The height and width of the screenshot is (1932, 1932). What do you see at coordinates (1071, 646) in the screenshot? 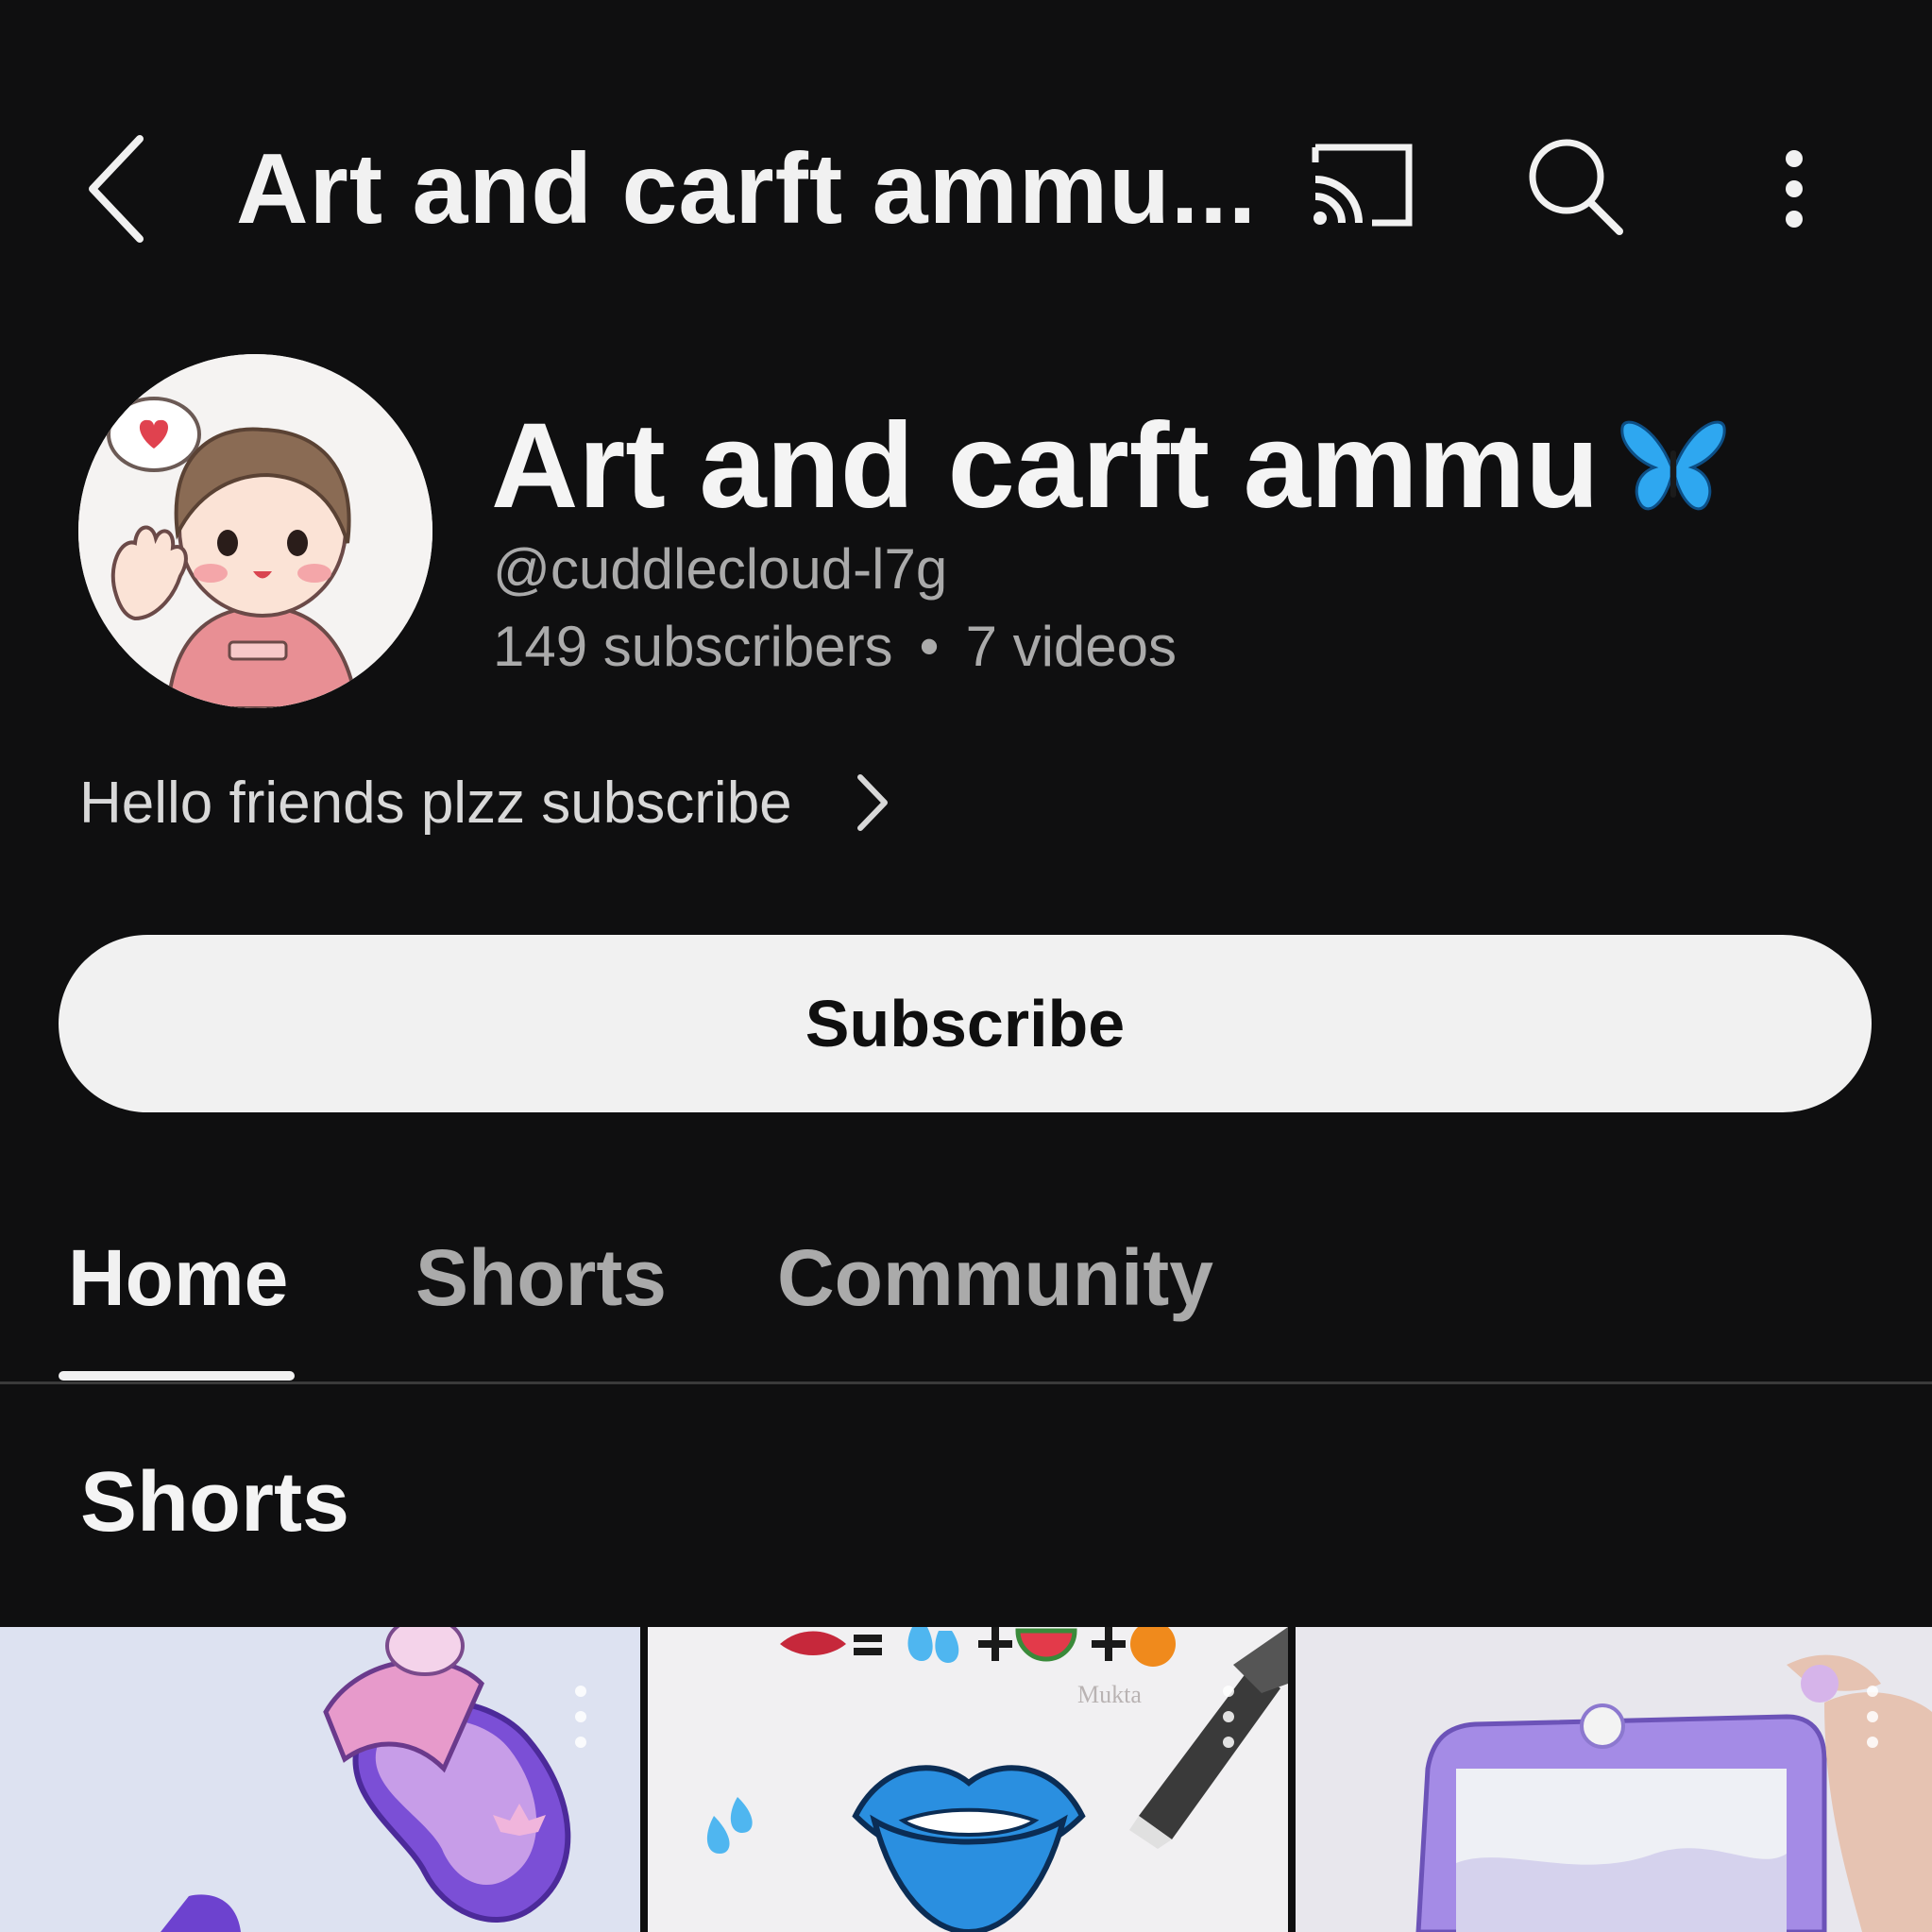
I see `video-count: 7 videos` at bounding box center [1071, 646].